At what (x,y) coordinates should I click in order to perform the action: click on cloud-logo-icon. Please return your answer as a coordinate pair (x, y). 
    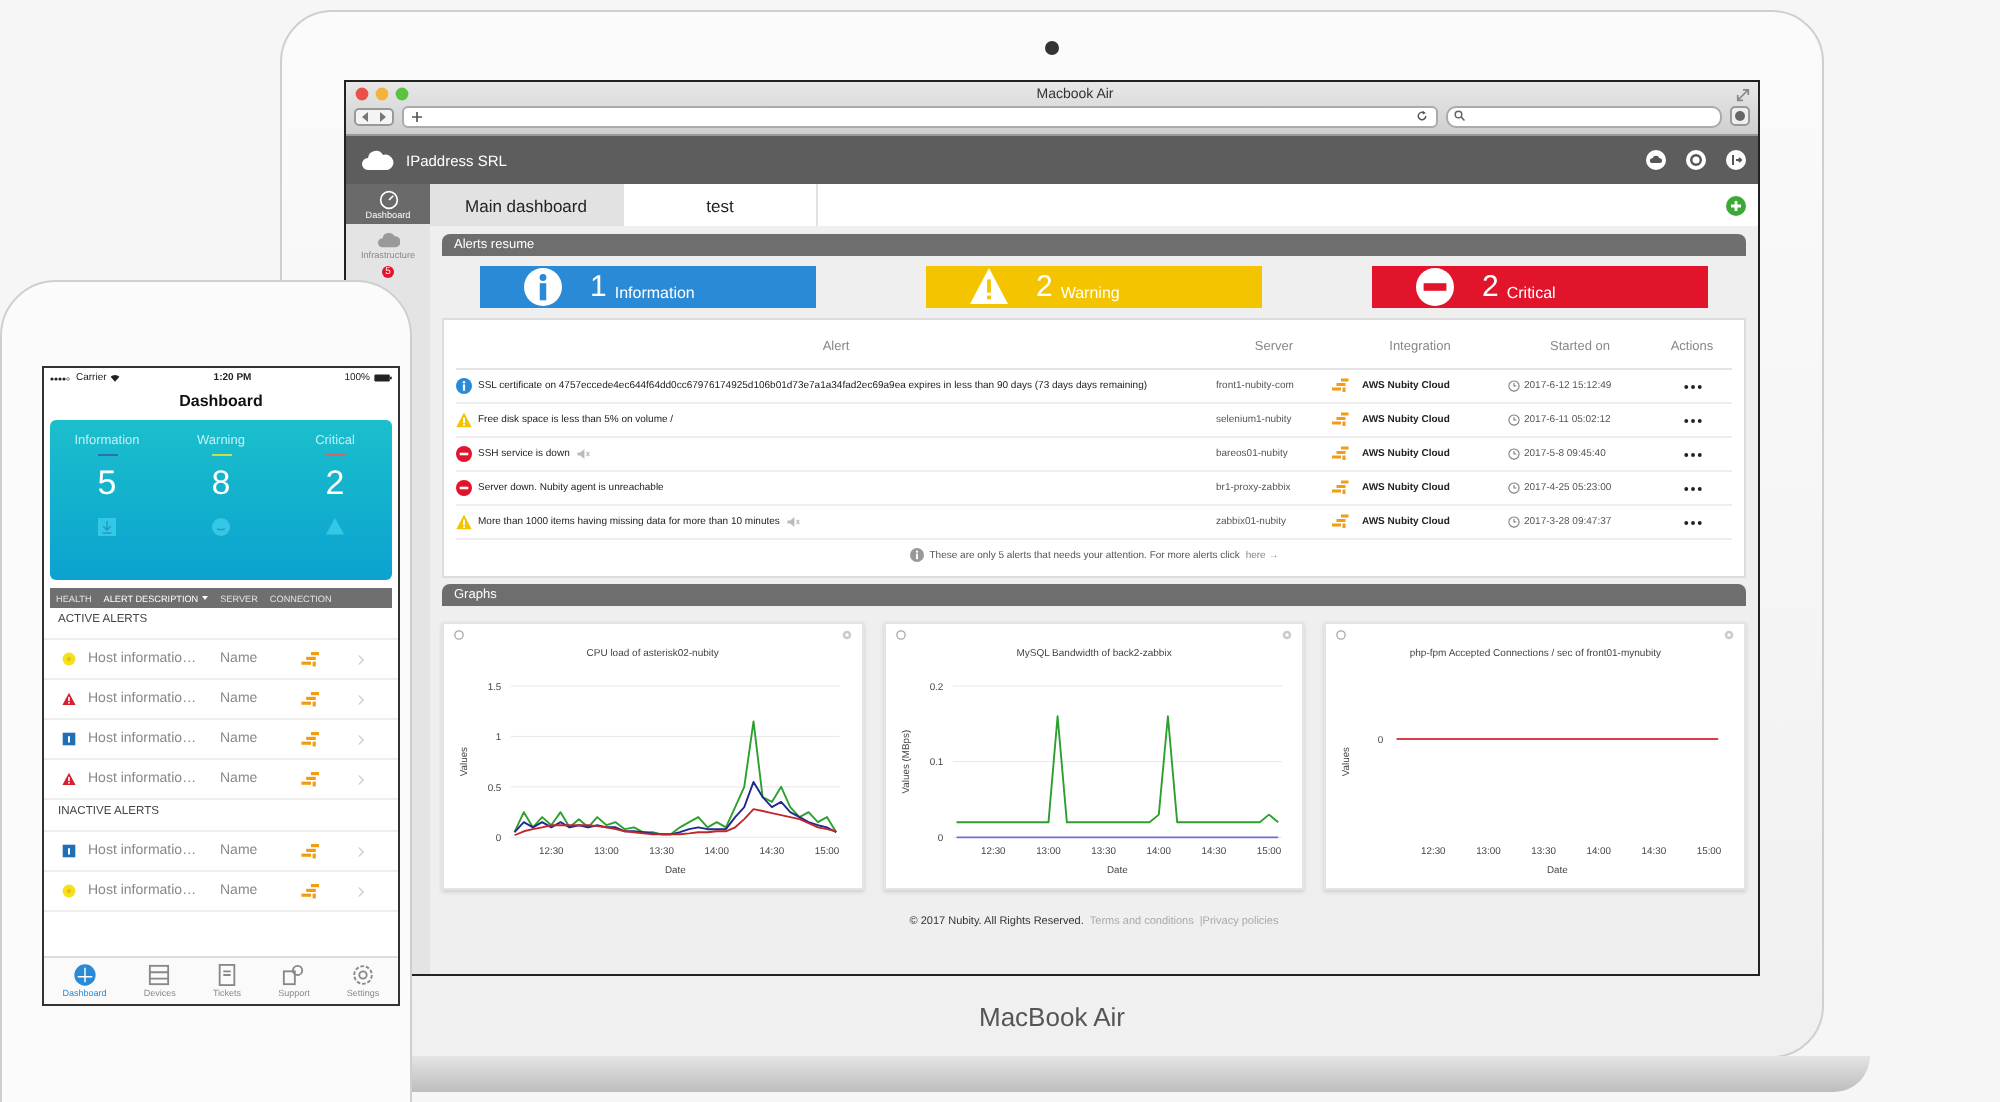
    Looking at the image, I should click on (378, 160).